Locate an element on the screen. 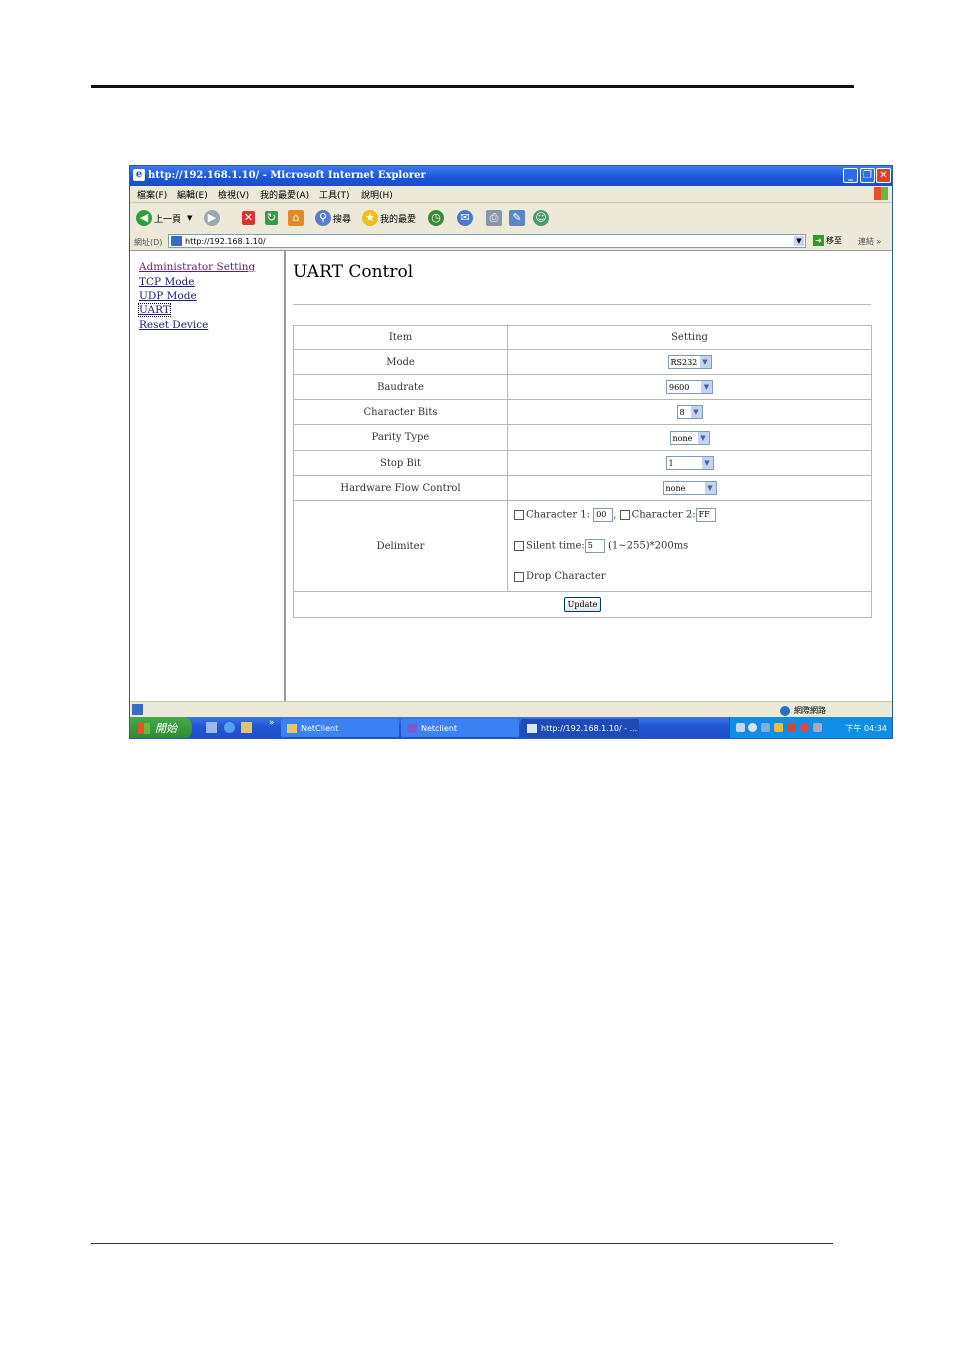 This screenshot has height=1351, width=954. task-label: Netclient is located at coordinates (439, 728).